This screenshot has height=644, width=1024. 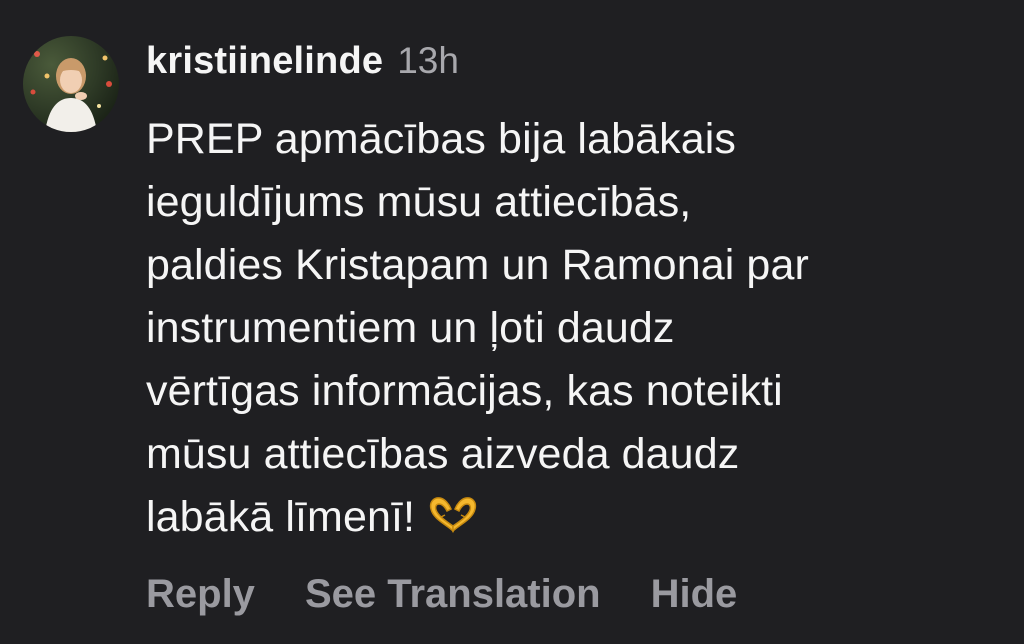 I want to click on avatar-photo-icon, so click(x=71, y=84).